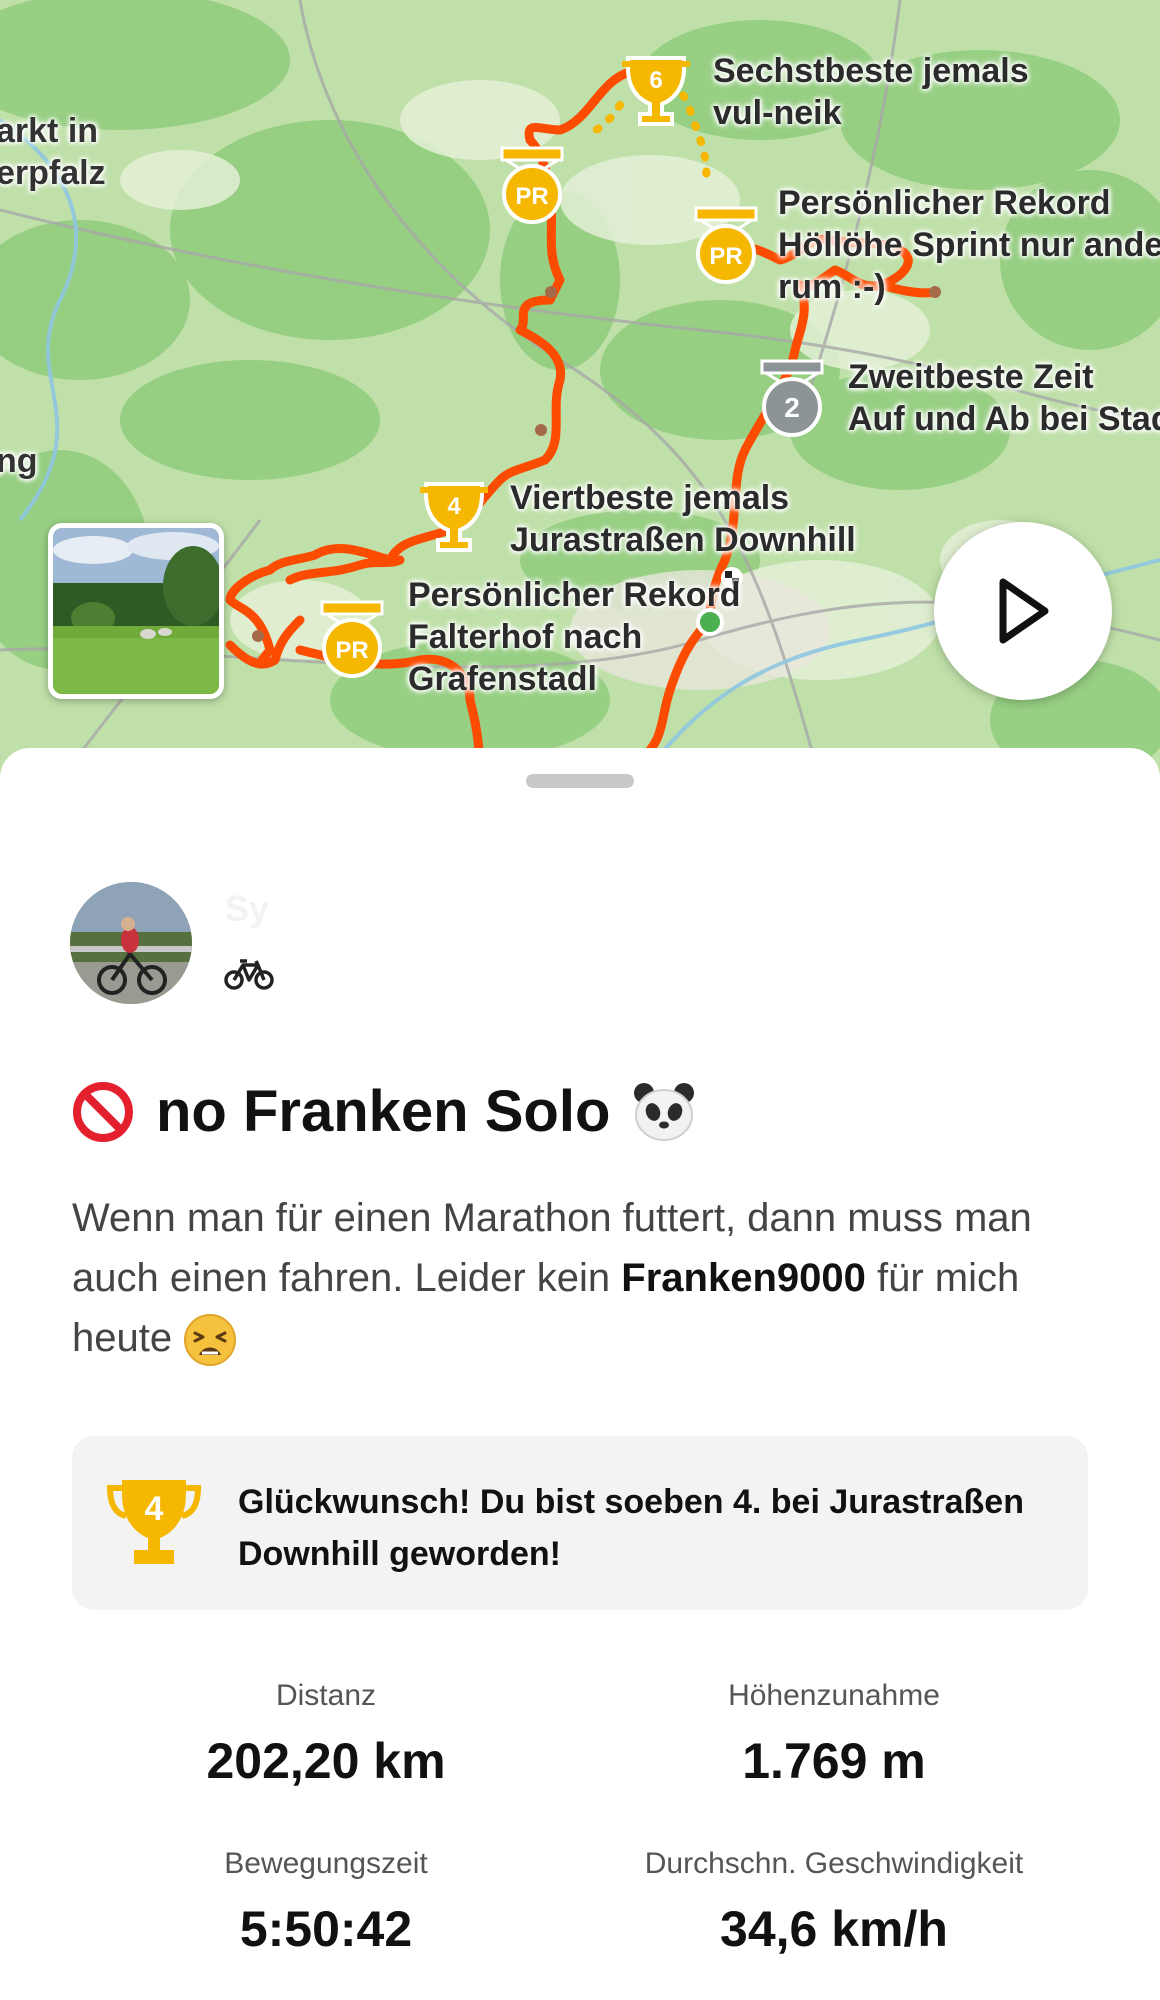  Describe the element at coordinates (971, 377) in the screenshot. I see `segment-label-line1: Zweitbeste Zeit` at that location.